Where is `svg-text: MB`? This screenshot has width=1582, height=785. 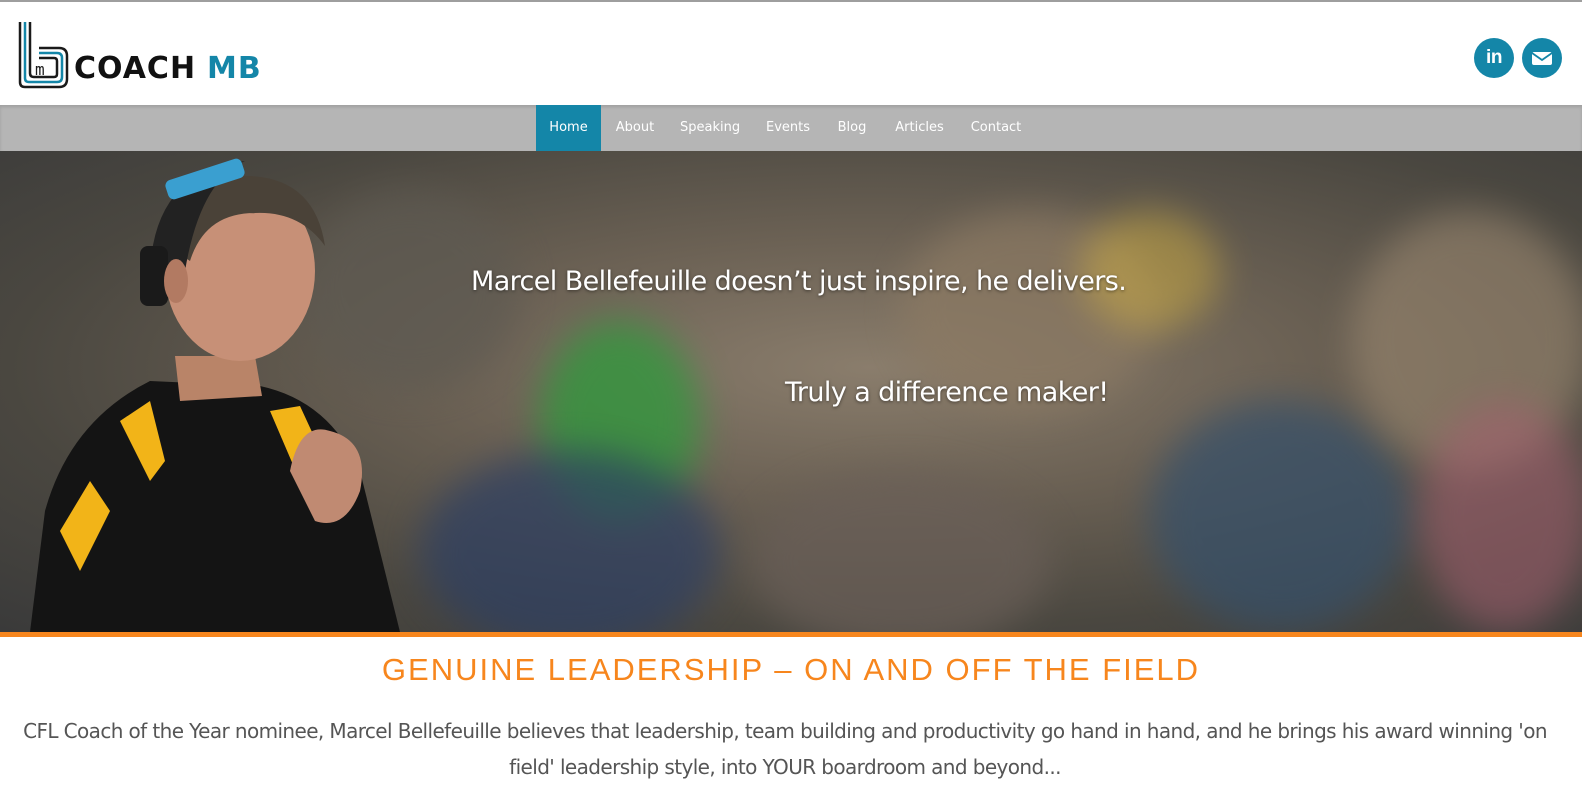
svg-text: MB is located at coordinates (234, 68).